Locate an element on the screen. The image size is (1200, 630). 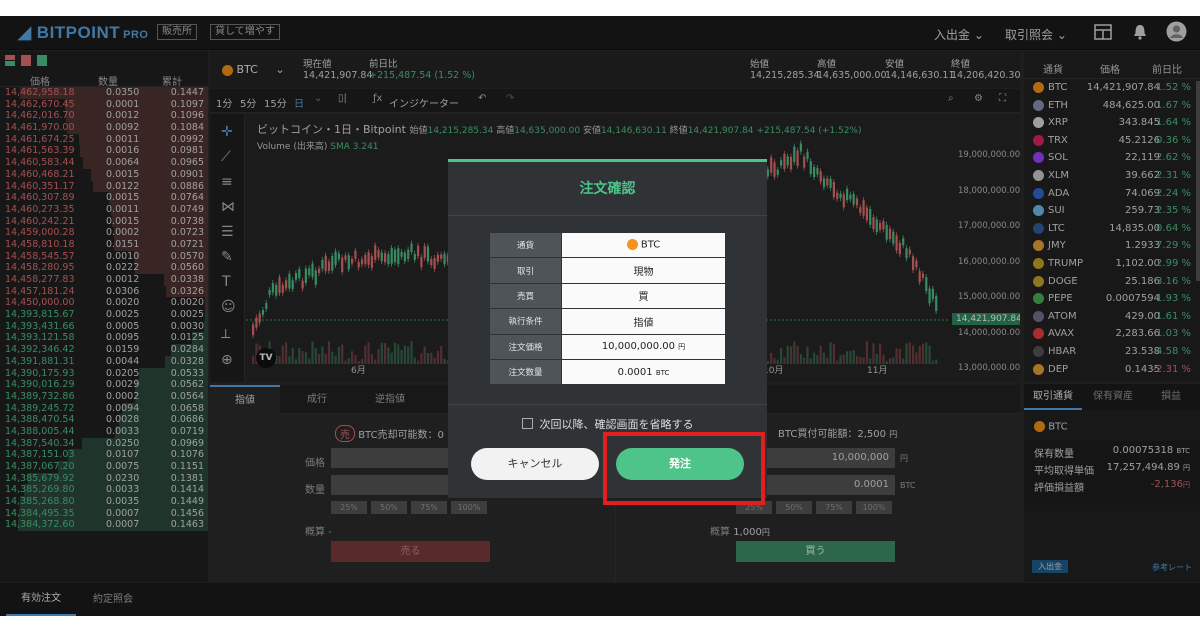
summary-row-qty: 注文数量 0.0001 BTC is located at coordinates (607, 372).